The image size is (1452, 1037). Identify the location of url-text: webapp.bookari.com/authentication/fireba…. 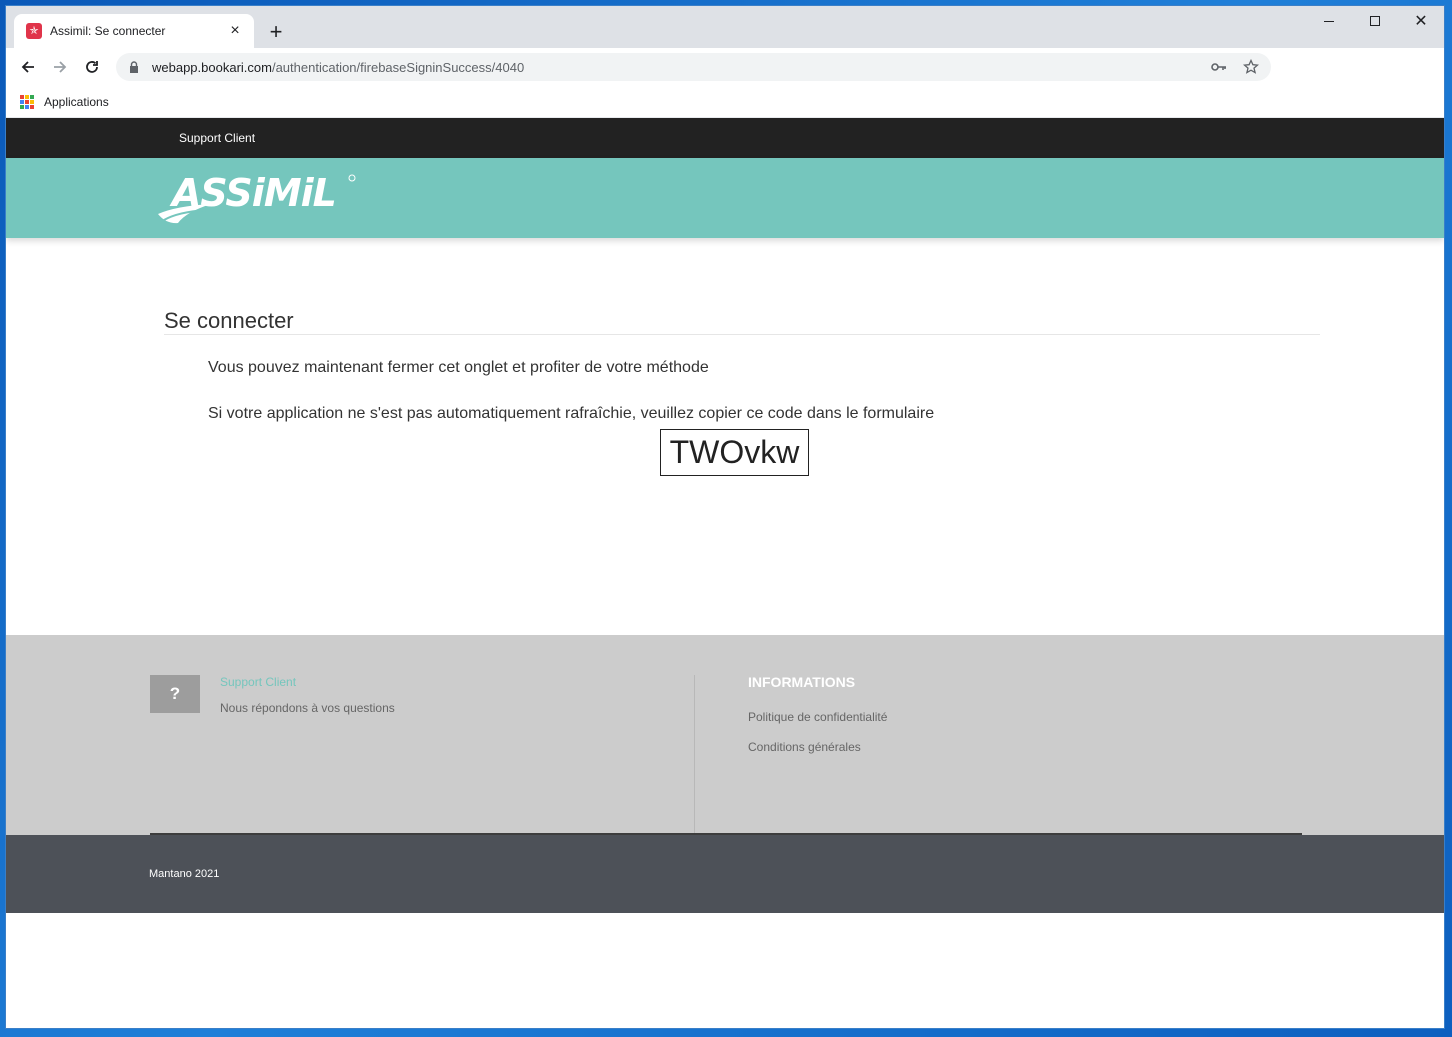
(674, 67).